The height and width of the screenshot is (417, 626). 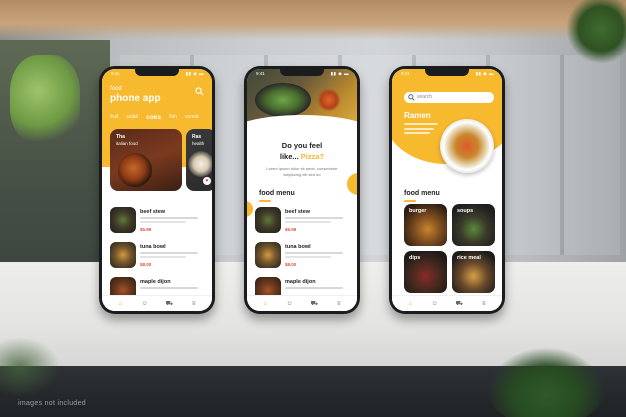 I want to click on tile-label: dips, so click(x=415, y=258).